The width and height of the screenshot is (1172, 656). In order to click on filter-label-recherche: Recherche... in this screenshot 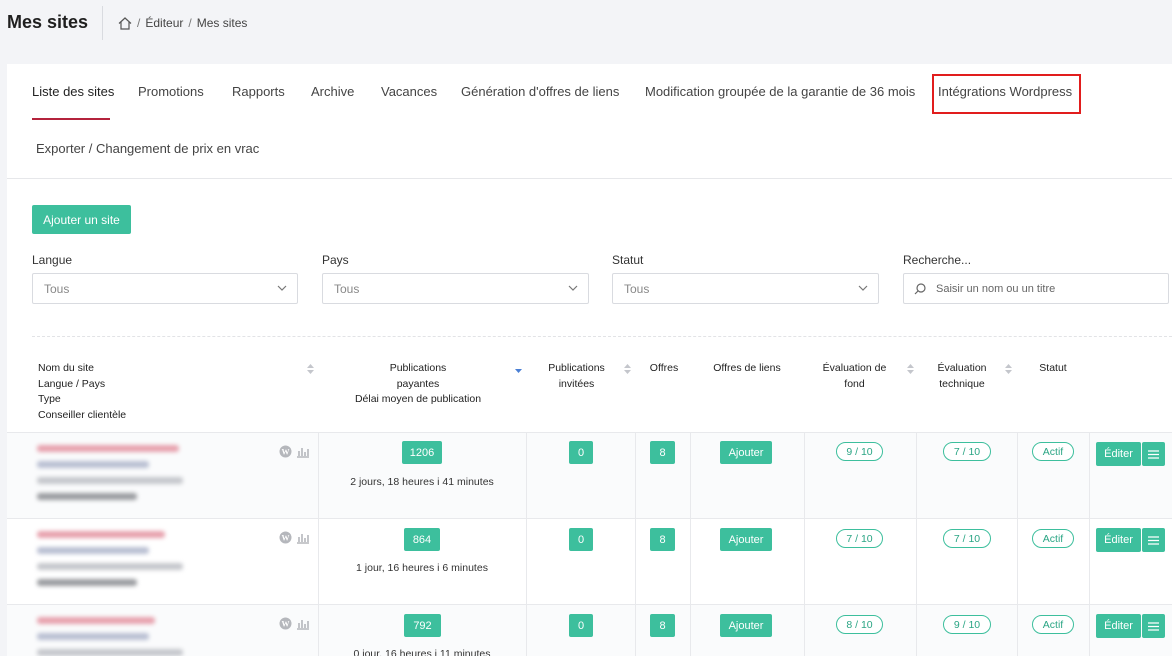, I will do `click(937, 260)`.